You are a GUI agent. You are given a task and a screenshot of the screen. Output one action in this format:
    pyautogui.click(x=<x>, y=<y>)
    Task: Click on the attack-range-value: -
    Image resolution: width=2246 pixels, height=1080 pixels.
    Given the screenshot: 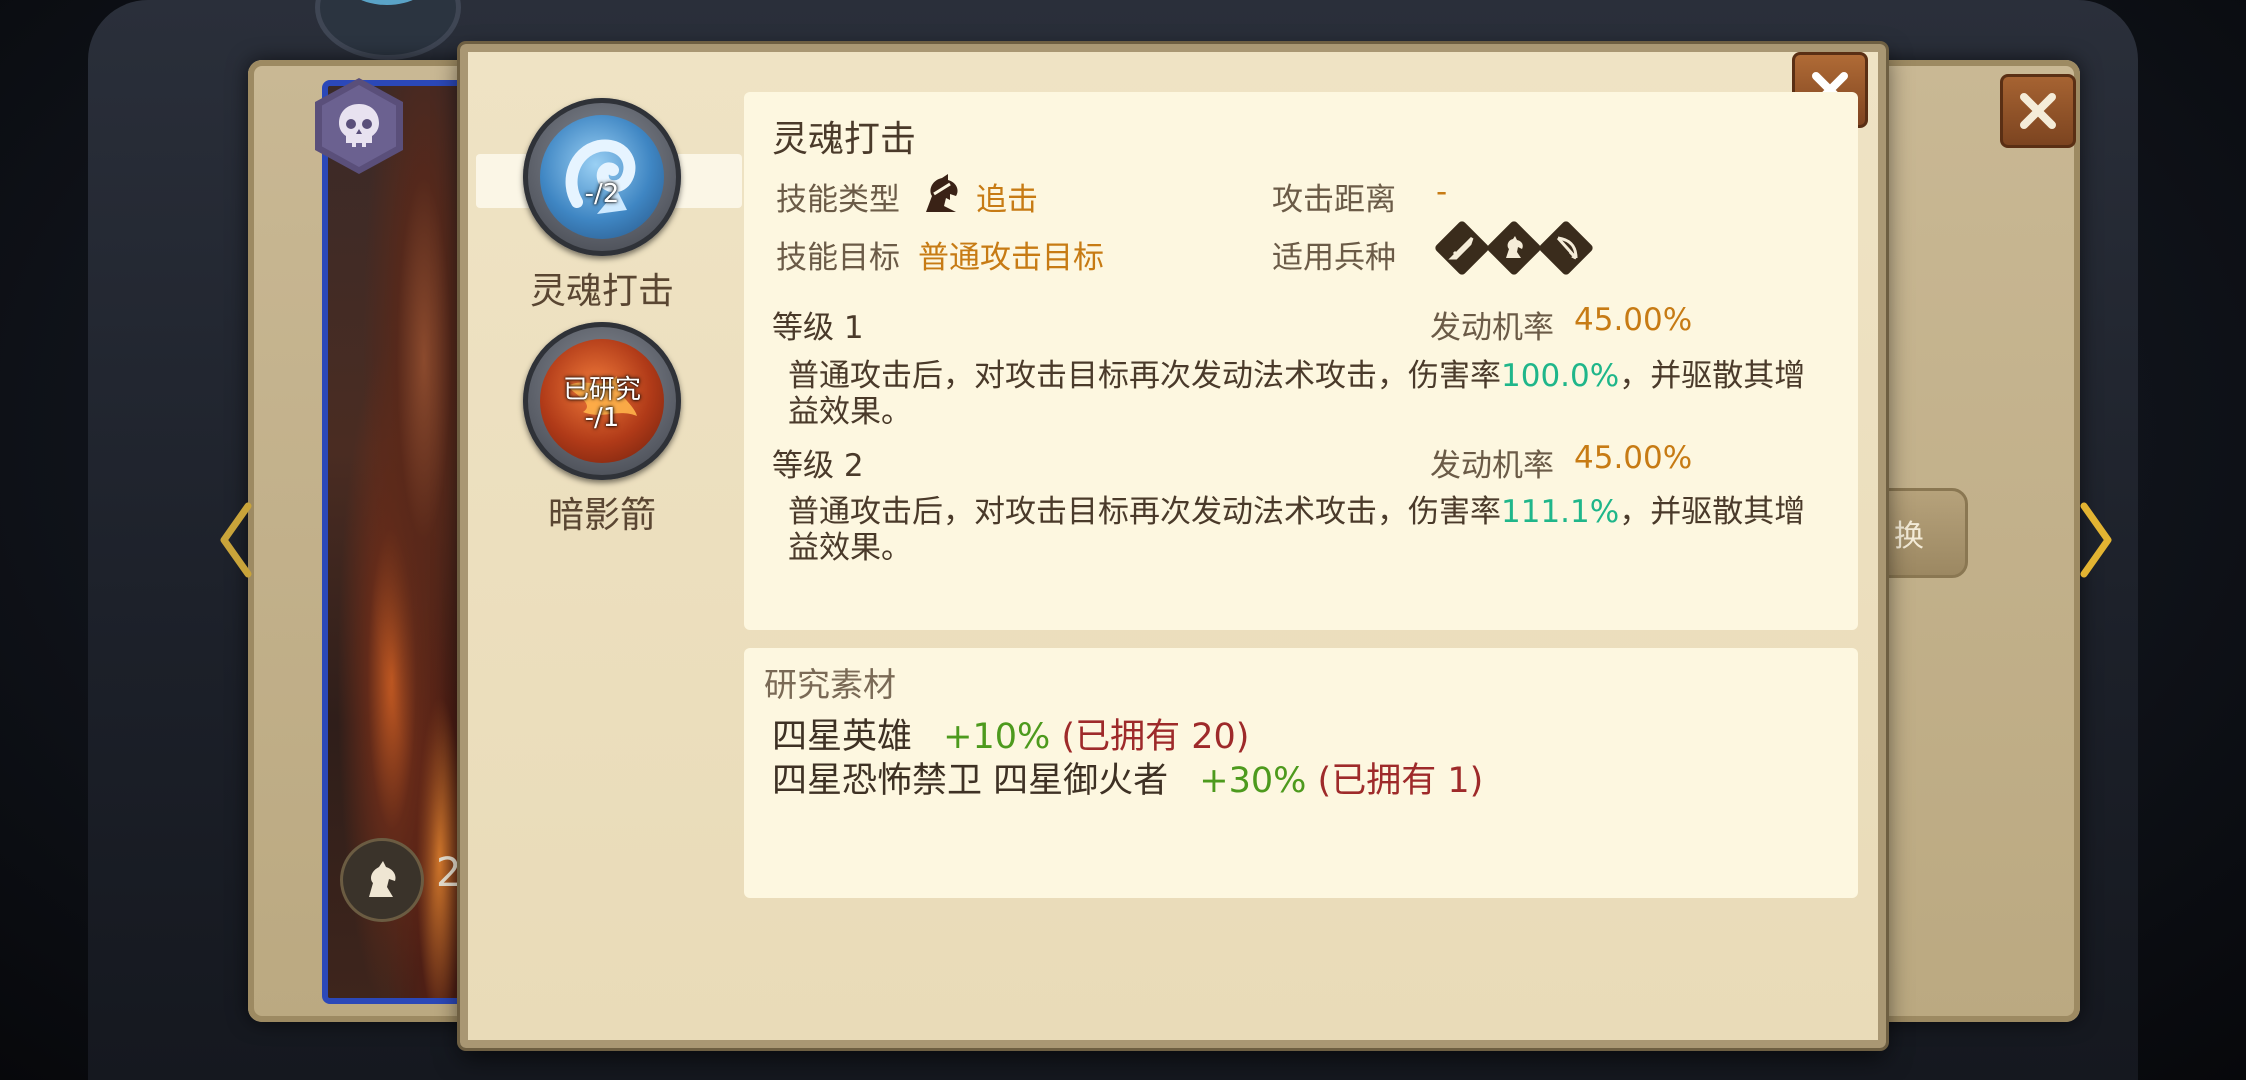 What is the action you would take?
    pyautogui.click(x=1442, y=192)
    